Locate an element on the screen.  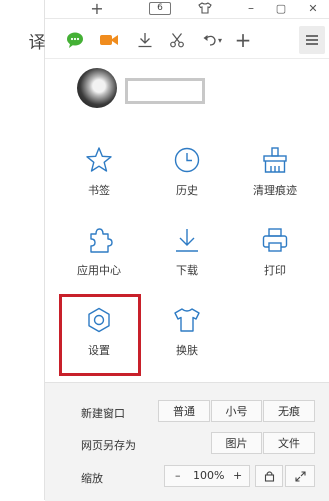
printer-icon is located at coordinates (275, 240).